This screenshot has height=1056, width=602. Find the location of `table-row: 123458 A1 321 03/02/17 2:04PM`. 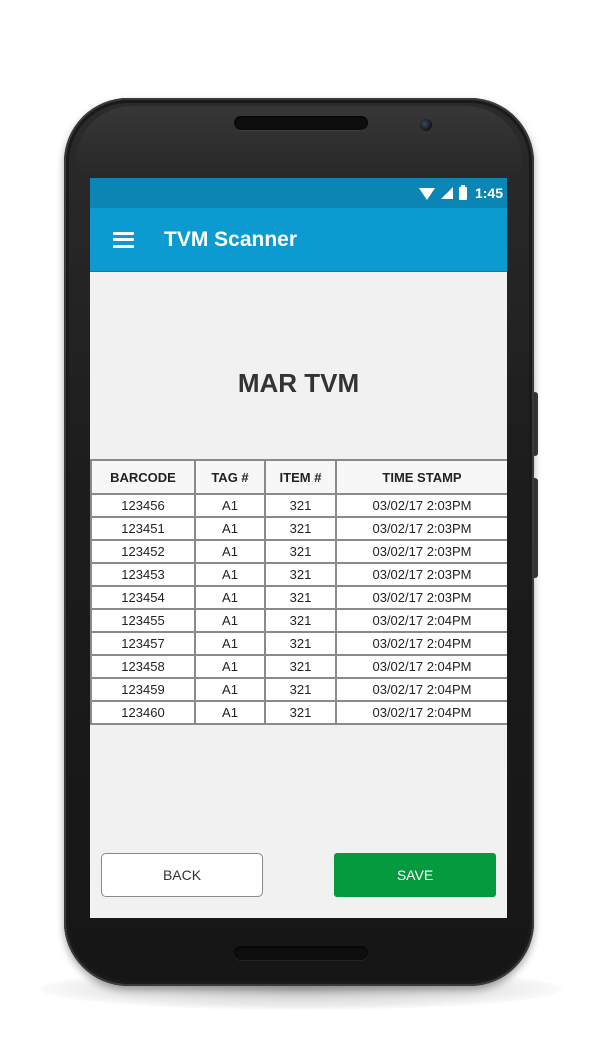

table-row: 123458 A1 321 03/02/17 2:04PM is located at coordinates (298, 666).